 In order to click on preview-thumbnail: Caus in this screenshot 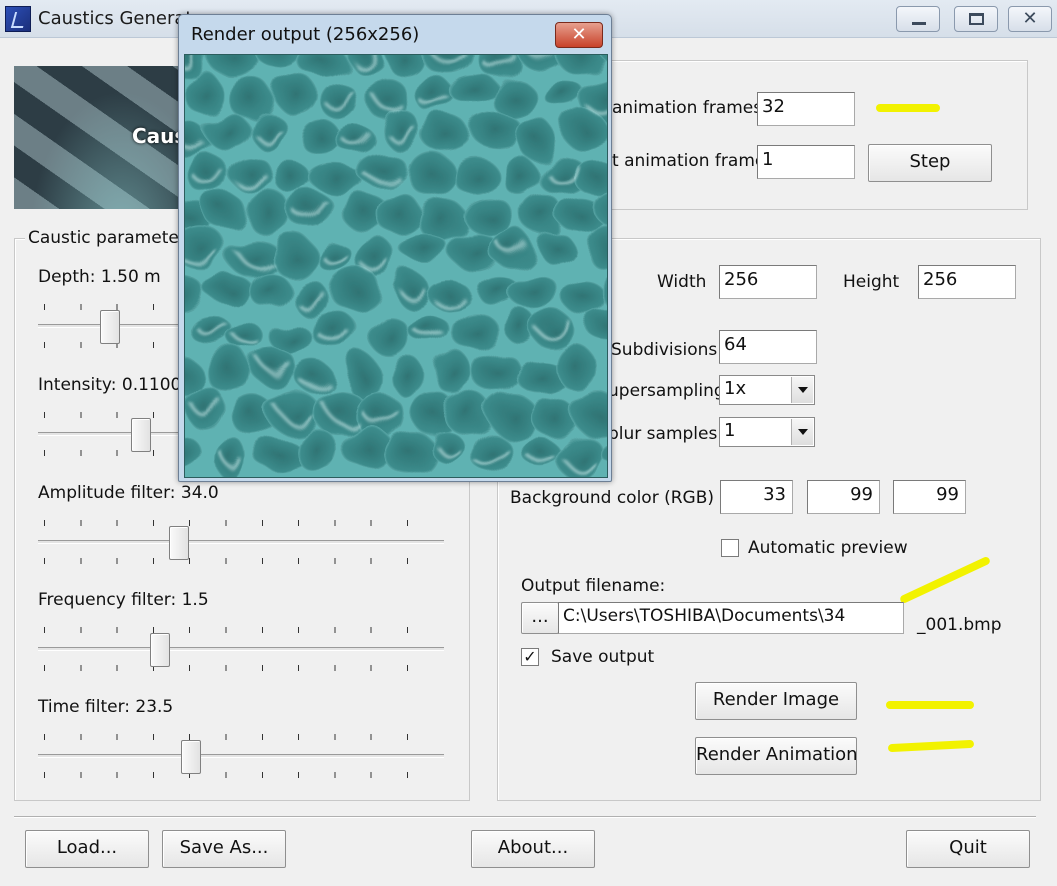, I will do `click(104, 137)`.